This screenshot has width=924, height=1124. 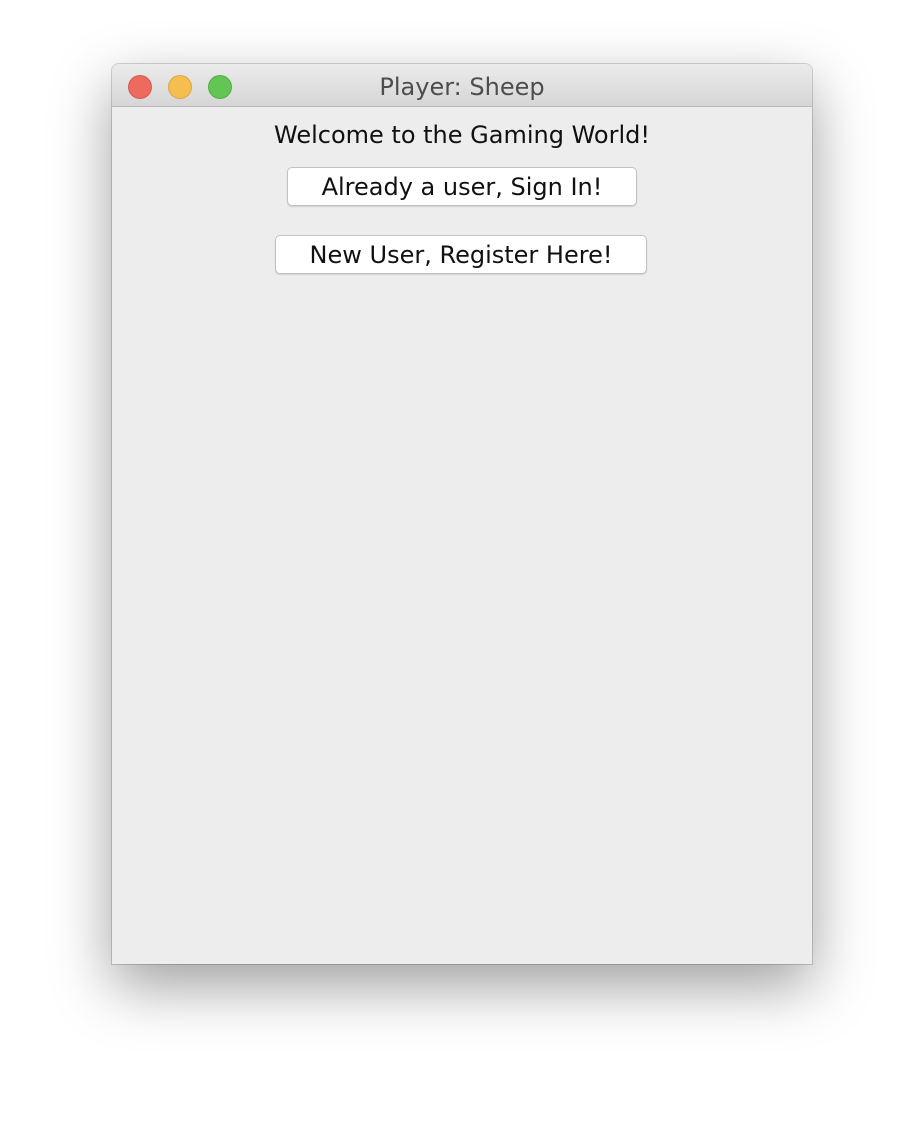 What do you see at coordinates (461, 254) in the screenshot?
I see `register-button: New User, Register Here!` at bounding box center [461, 254].